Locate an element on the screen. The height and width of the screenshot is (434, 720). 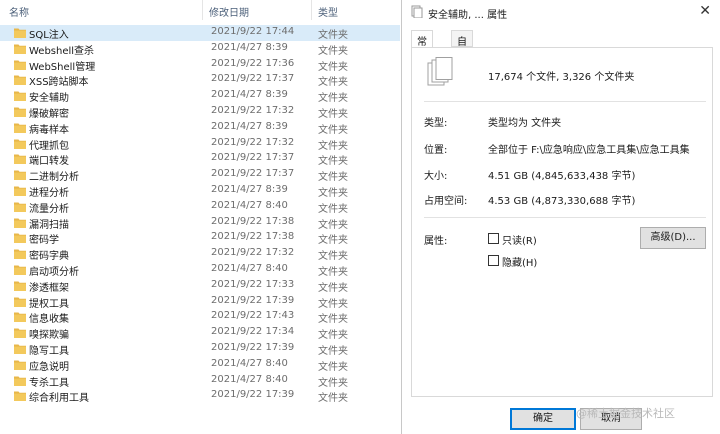
multiple-documents-icon is located at coordinates (440, 71).